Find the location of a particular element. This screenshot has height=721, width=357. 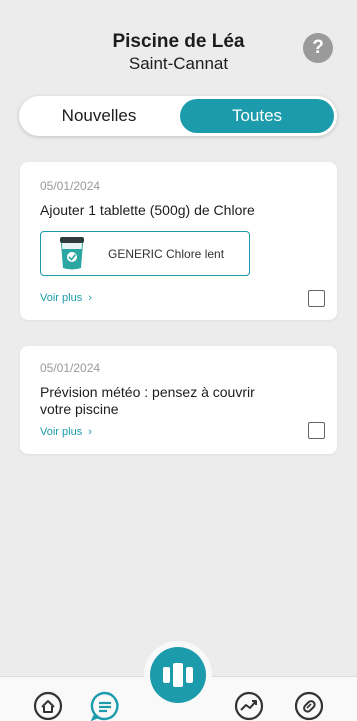

stats-icon is located at coordinates (249, 706).